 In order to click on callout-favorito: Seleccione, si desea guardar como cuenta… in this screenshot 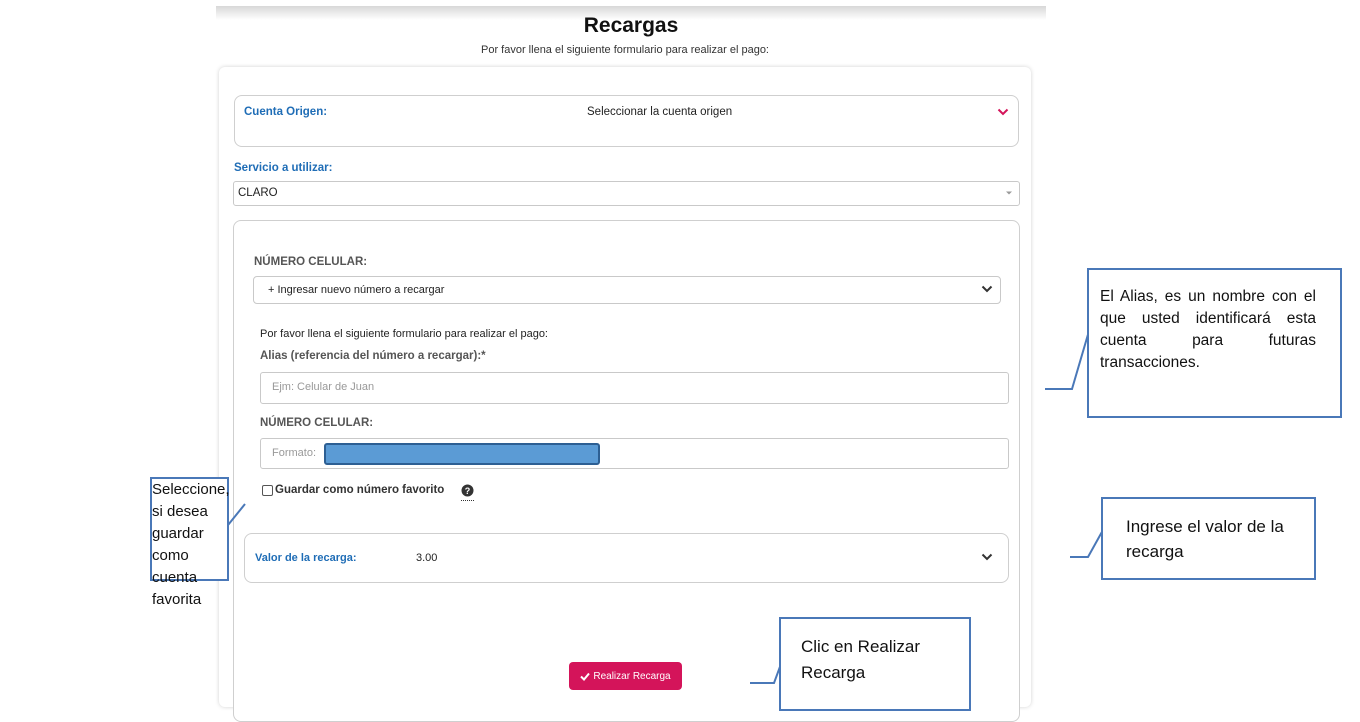, I will do `click(190, 542)`.